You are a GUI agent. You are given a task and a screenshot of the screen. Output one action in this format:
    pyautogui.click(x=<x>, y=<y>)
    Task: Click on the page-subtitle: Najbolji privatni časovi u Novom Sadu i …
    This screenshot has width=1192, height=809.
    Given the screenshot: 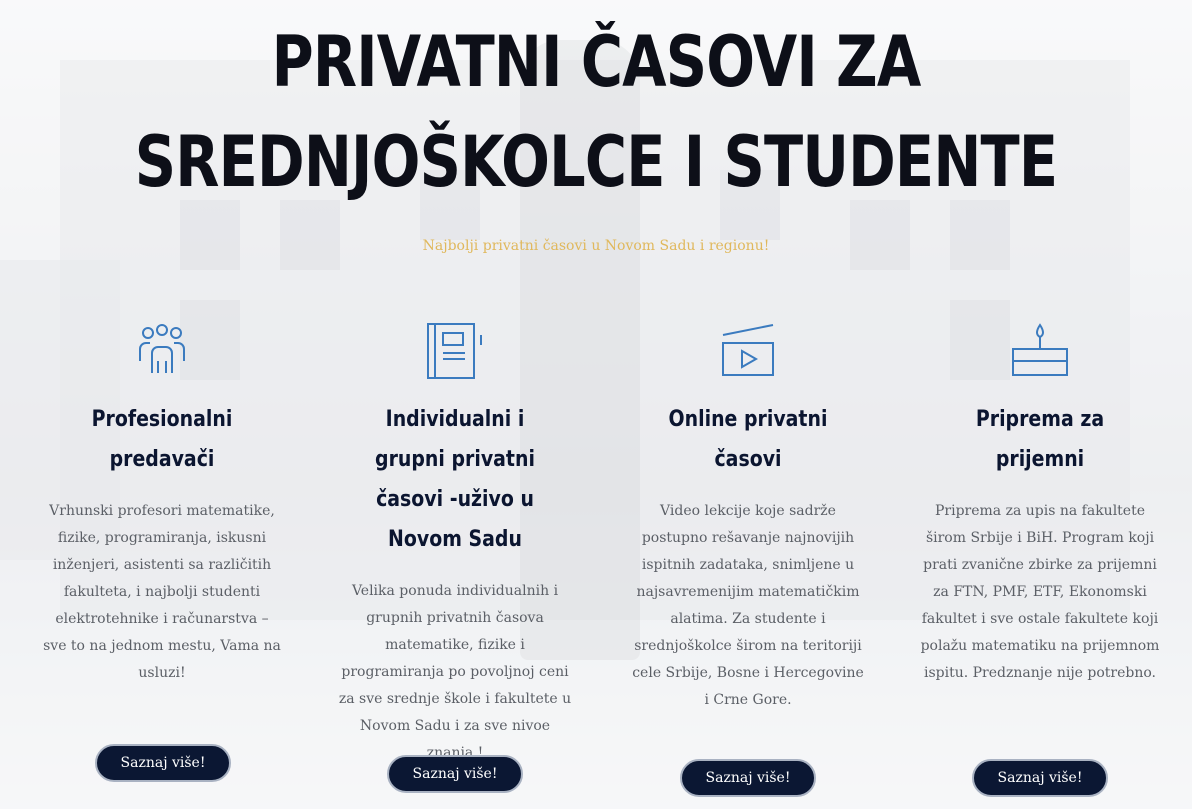 What is the action you would take?
    pyautogui.click(x=596, y=246)
    